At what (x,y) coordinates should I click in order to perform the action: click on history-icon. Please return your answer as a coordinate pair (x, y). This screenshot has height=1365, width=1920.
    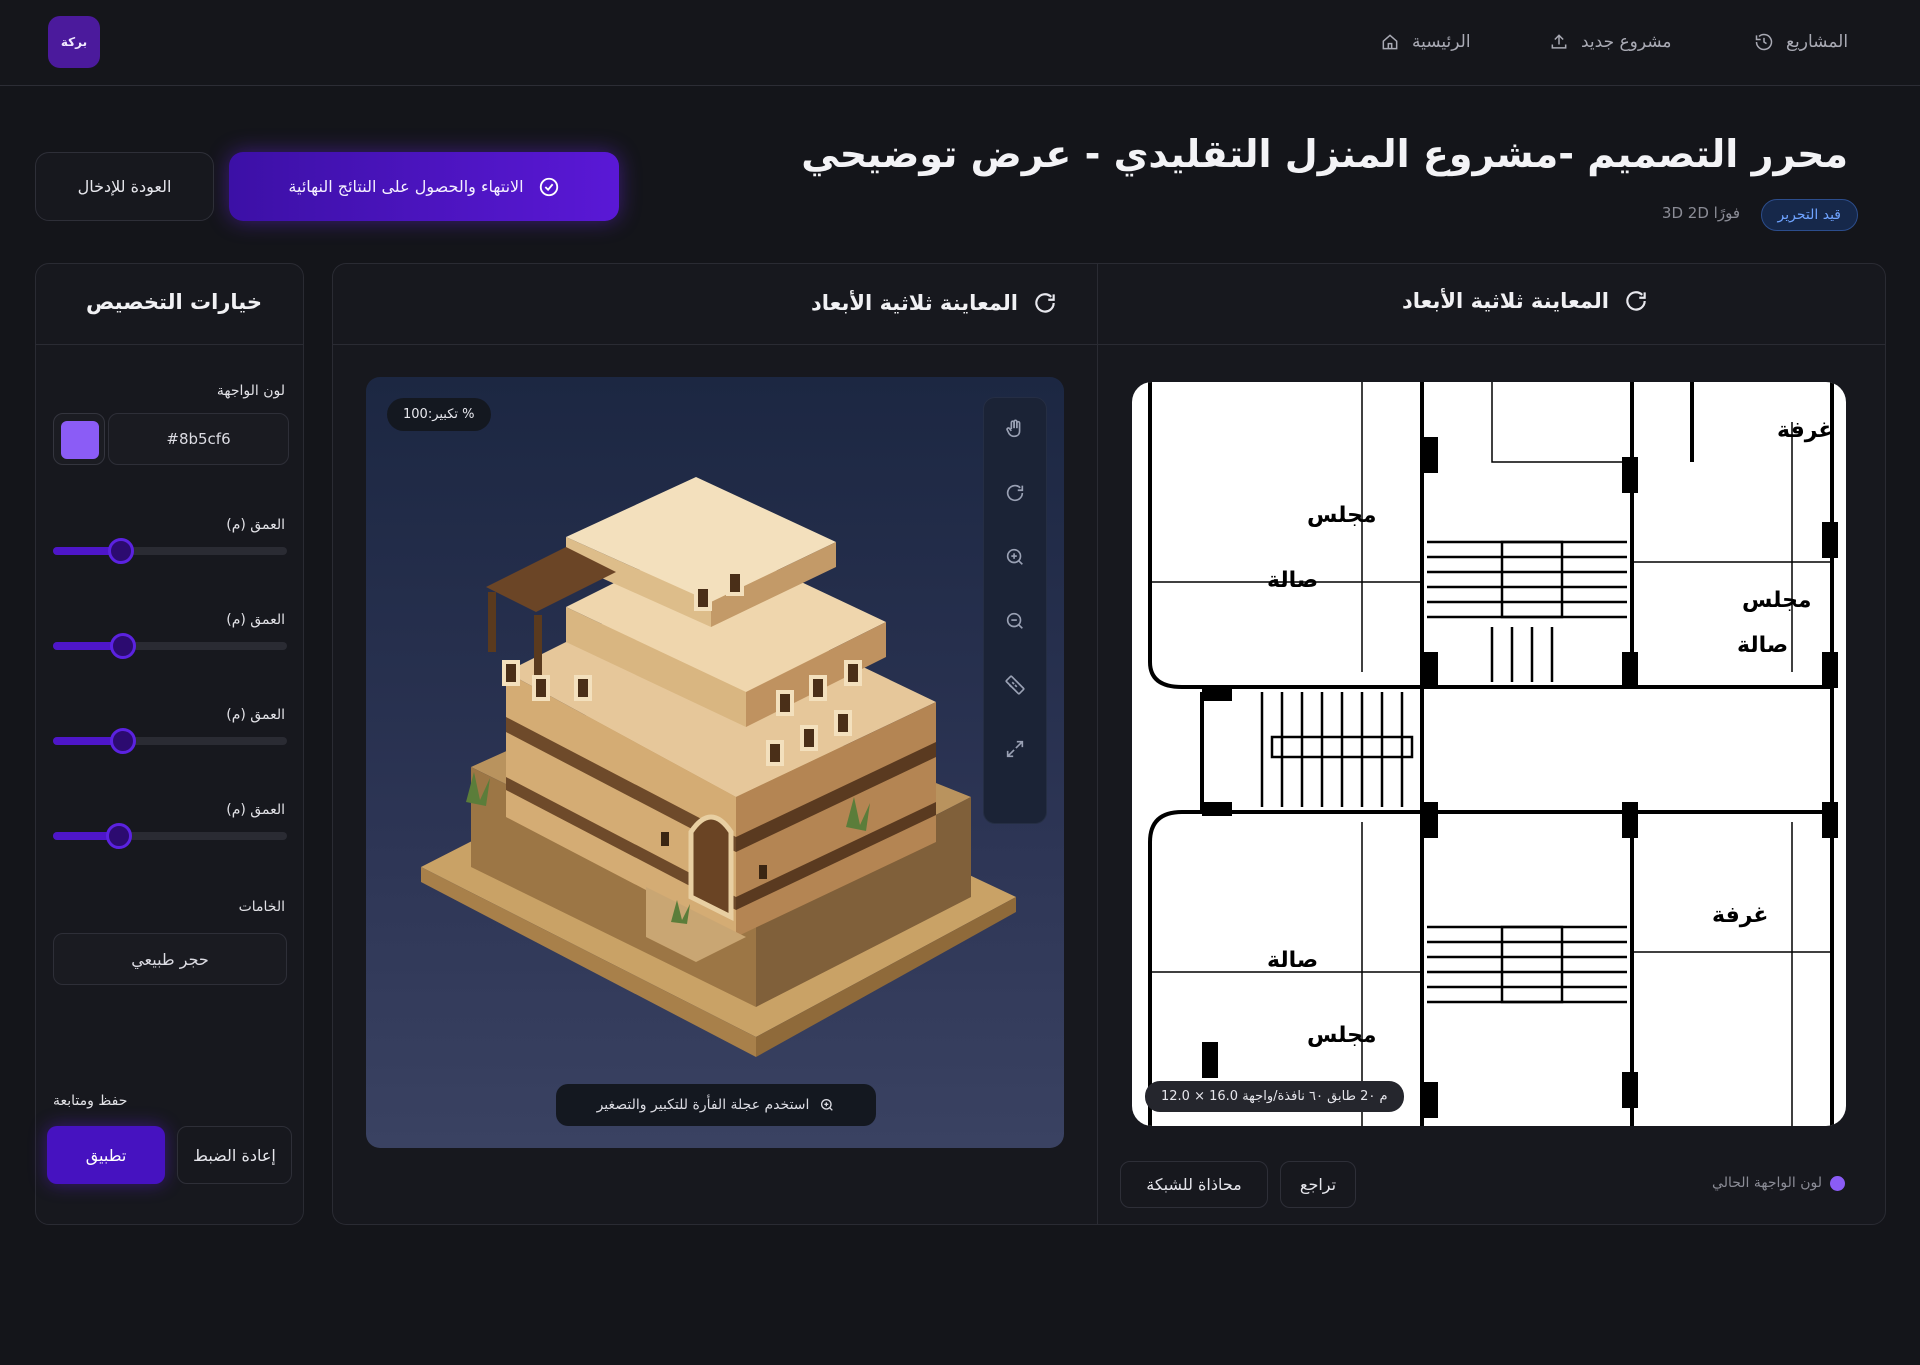
    Looking at the image, I should click on (1764, 42).